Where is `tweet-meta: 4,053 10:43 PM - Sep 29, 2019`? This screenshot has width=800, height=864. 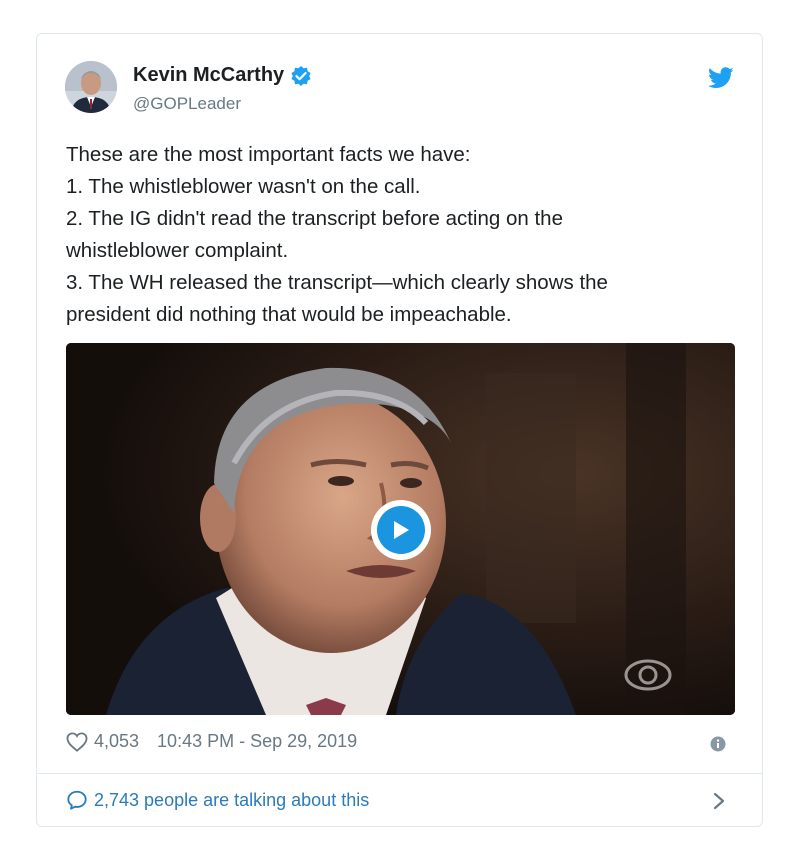
tweet-meta: 4,053 10:43 PM - Sep 29, 2019 is located at coordinates (211, 741).